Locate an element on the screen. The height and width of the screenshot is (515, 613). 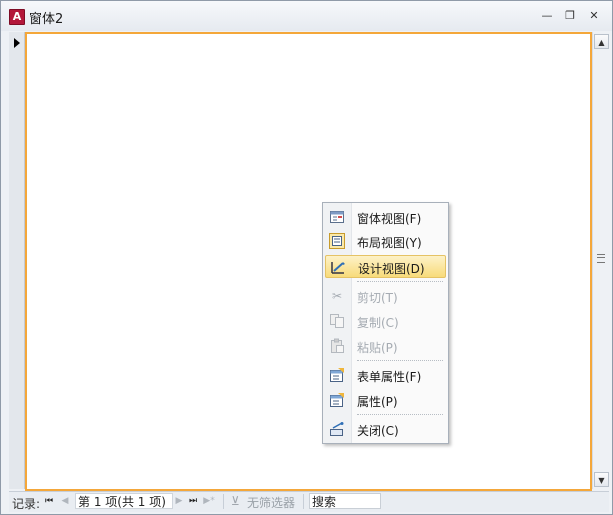
current-record-arrow-icon is located at coordinates (17, 43).